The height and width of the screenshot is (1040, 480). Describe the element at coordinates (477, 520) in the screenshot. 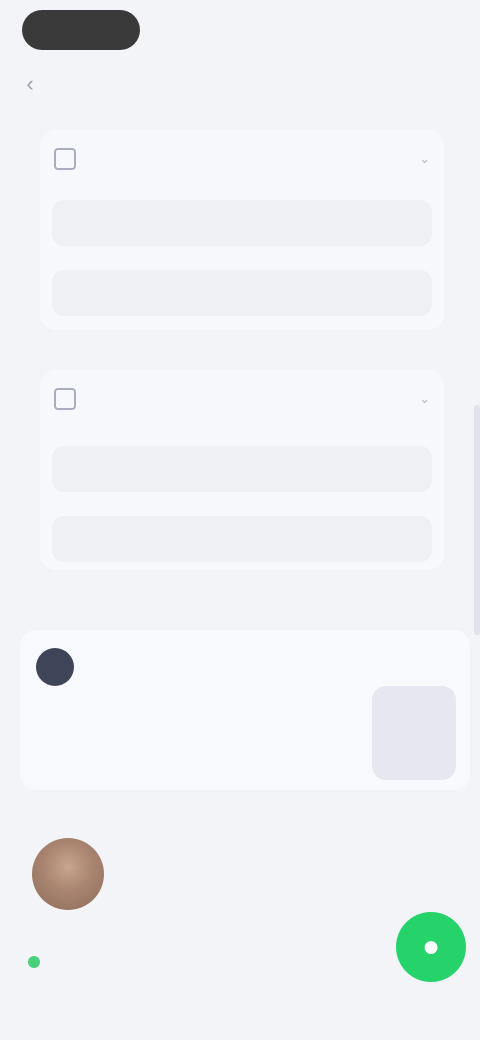

I see `scrollbar-thumb` at that location.